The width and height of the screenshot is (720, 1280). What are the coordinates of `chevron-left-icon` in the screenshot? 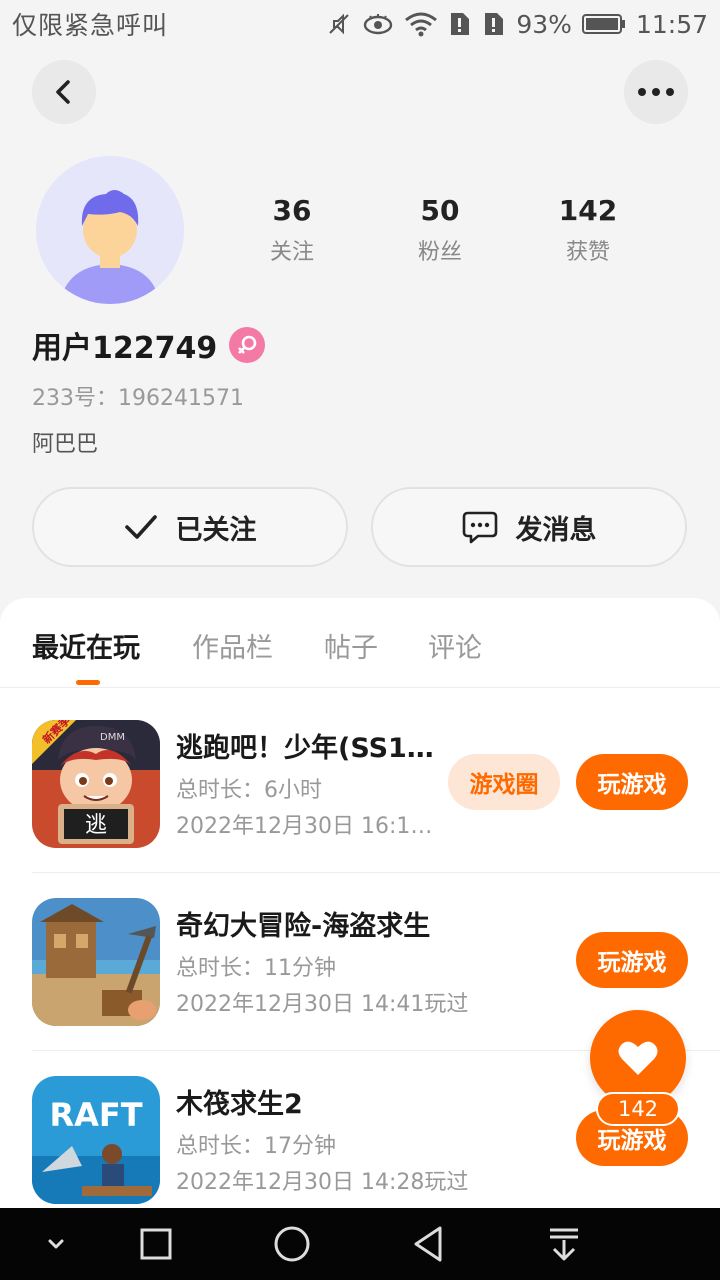 It's located at (63, 92).